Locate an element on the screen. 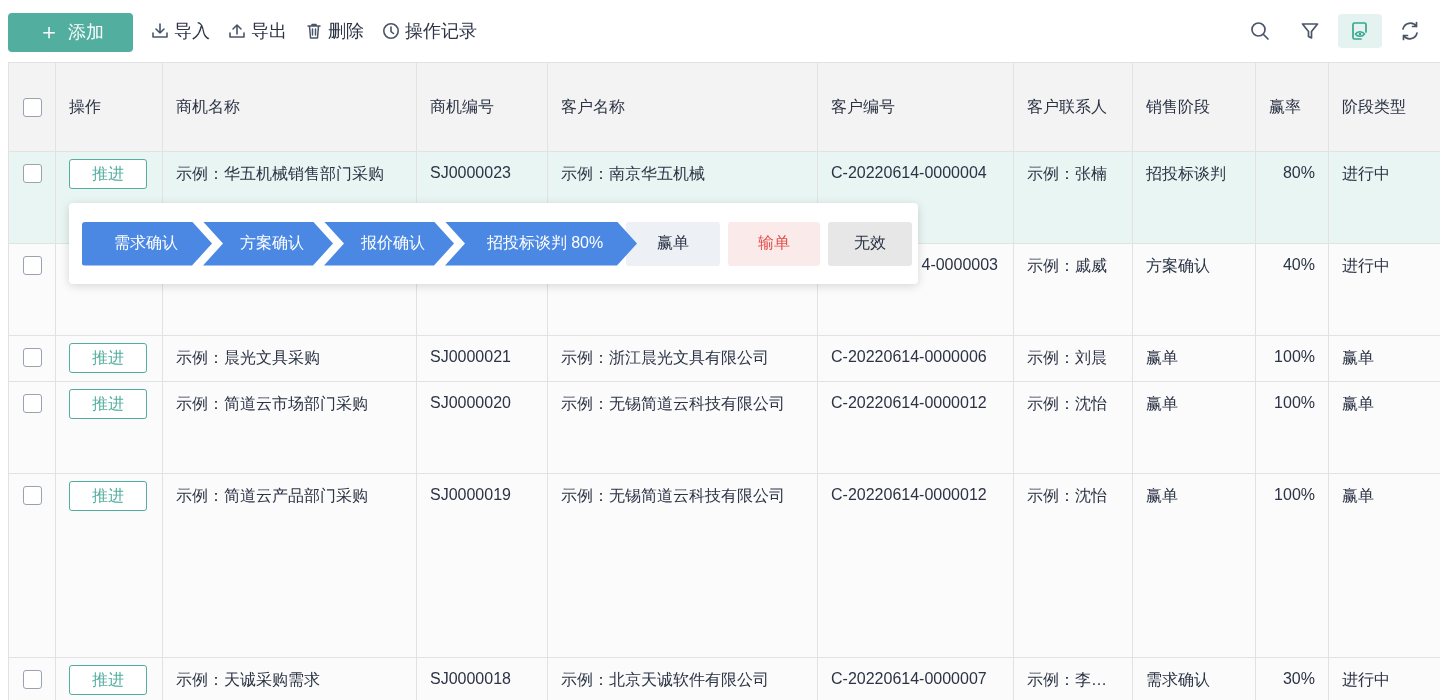 The width and height of the screenshot is (1440, 700). table-row: 推进 示例：简道云市场部门采购 SJ0000020 示例：无锡简道云科技有限公司 C-20220614-0000012 示例：沈怡 赢单 100% 赢单 is located at coordinates (724, 427).